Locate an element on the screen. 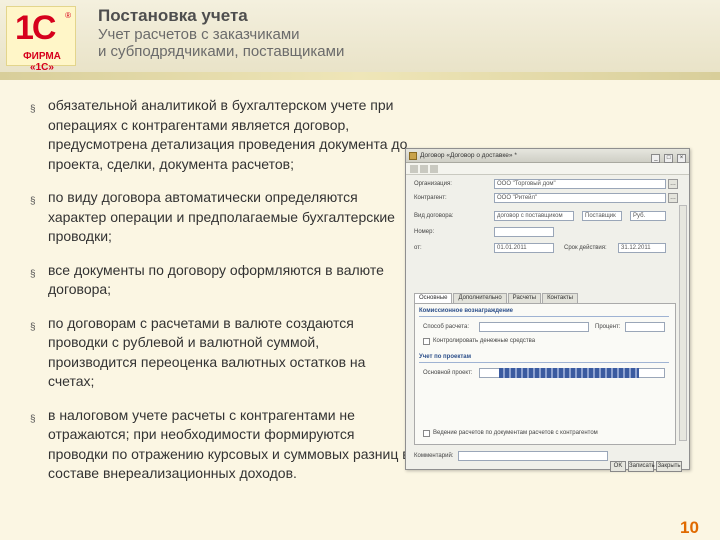 The image size is (720, 540). comment-label: Комментарий: is located at coordinates (434, 456).